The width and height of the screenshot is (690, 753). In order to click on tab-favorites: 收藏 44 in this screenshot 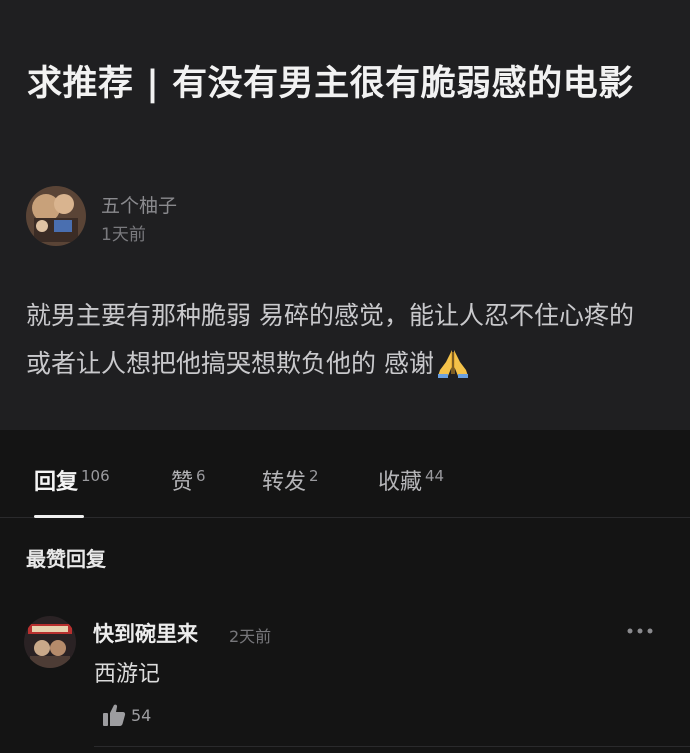, I will do `click(411, 480)`.